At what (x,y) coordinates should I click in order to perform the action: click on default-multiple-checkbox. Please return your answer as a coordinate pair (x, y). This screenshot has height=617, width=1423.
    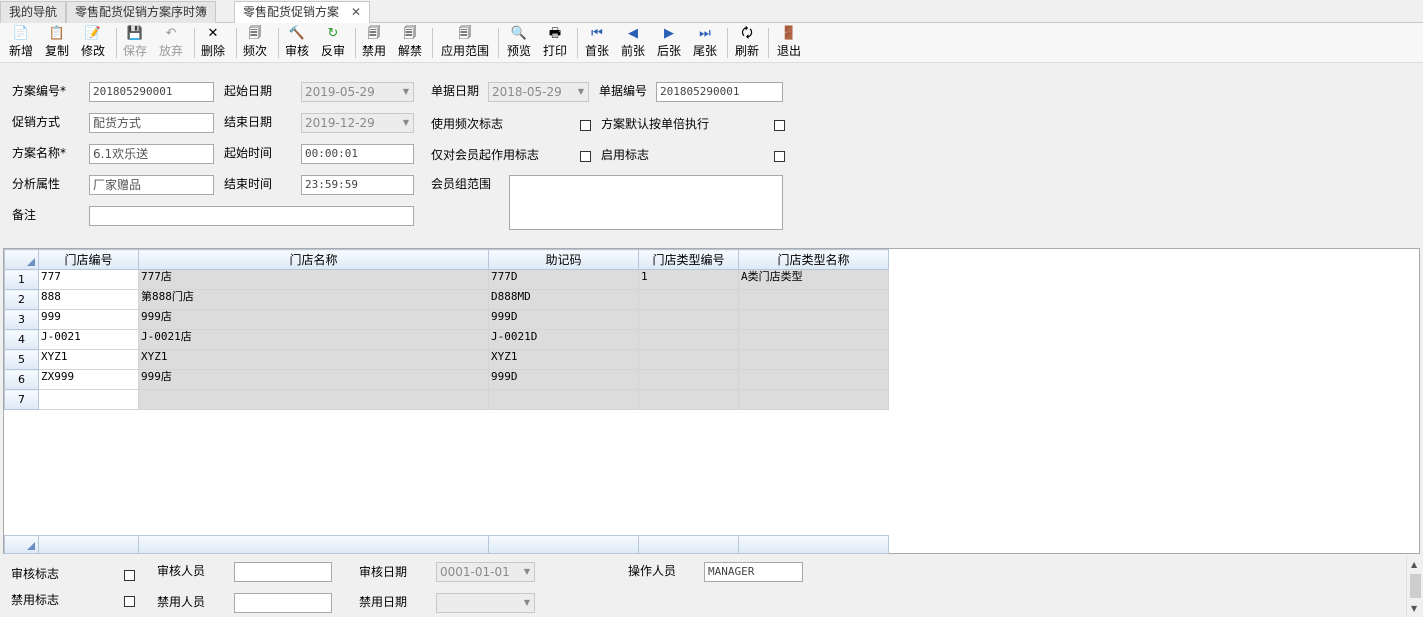
    Looking at the image, I should click on (779, 125).